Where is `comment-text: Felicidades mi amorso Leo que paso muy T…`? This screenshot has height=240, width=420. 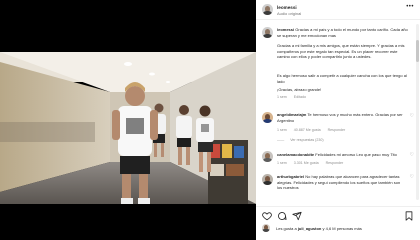 comment-text: Felicidades mi amorso Leo que paso muy T… is located at coordinates (356, 154).